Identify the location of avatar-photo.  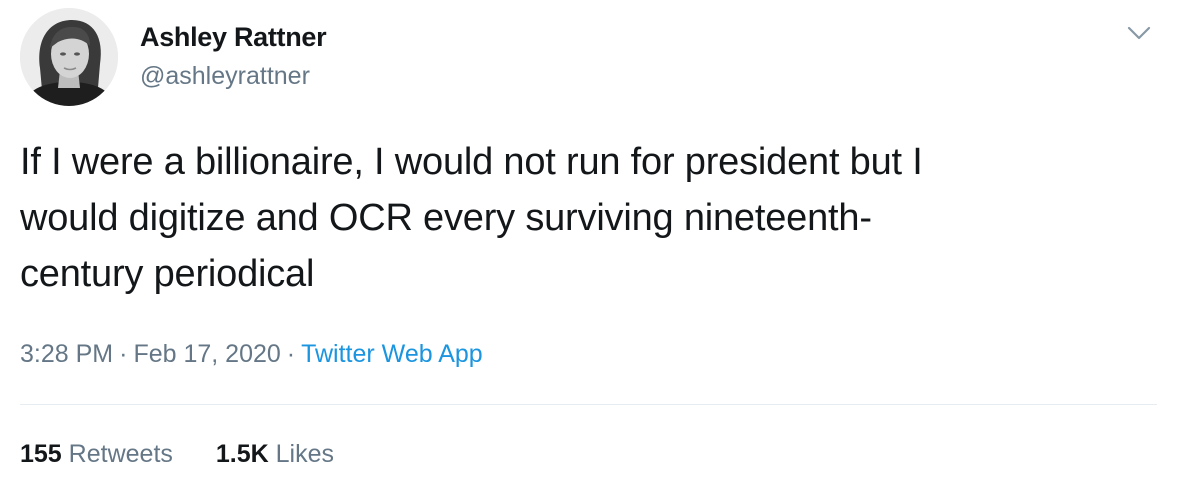
(69, 57).